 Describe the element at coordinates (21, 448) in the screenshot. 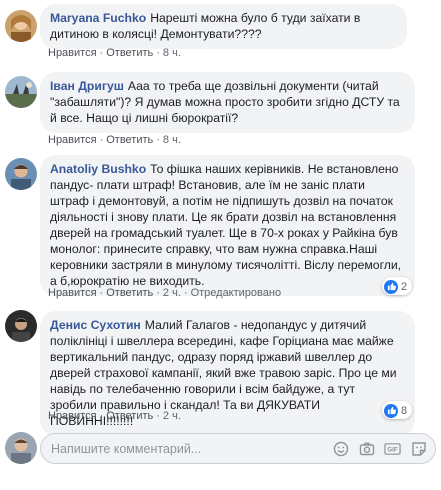

I see `composer-avatar` at that location.